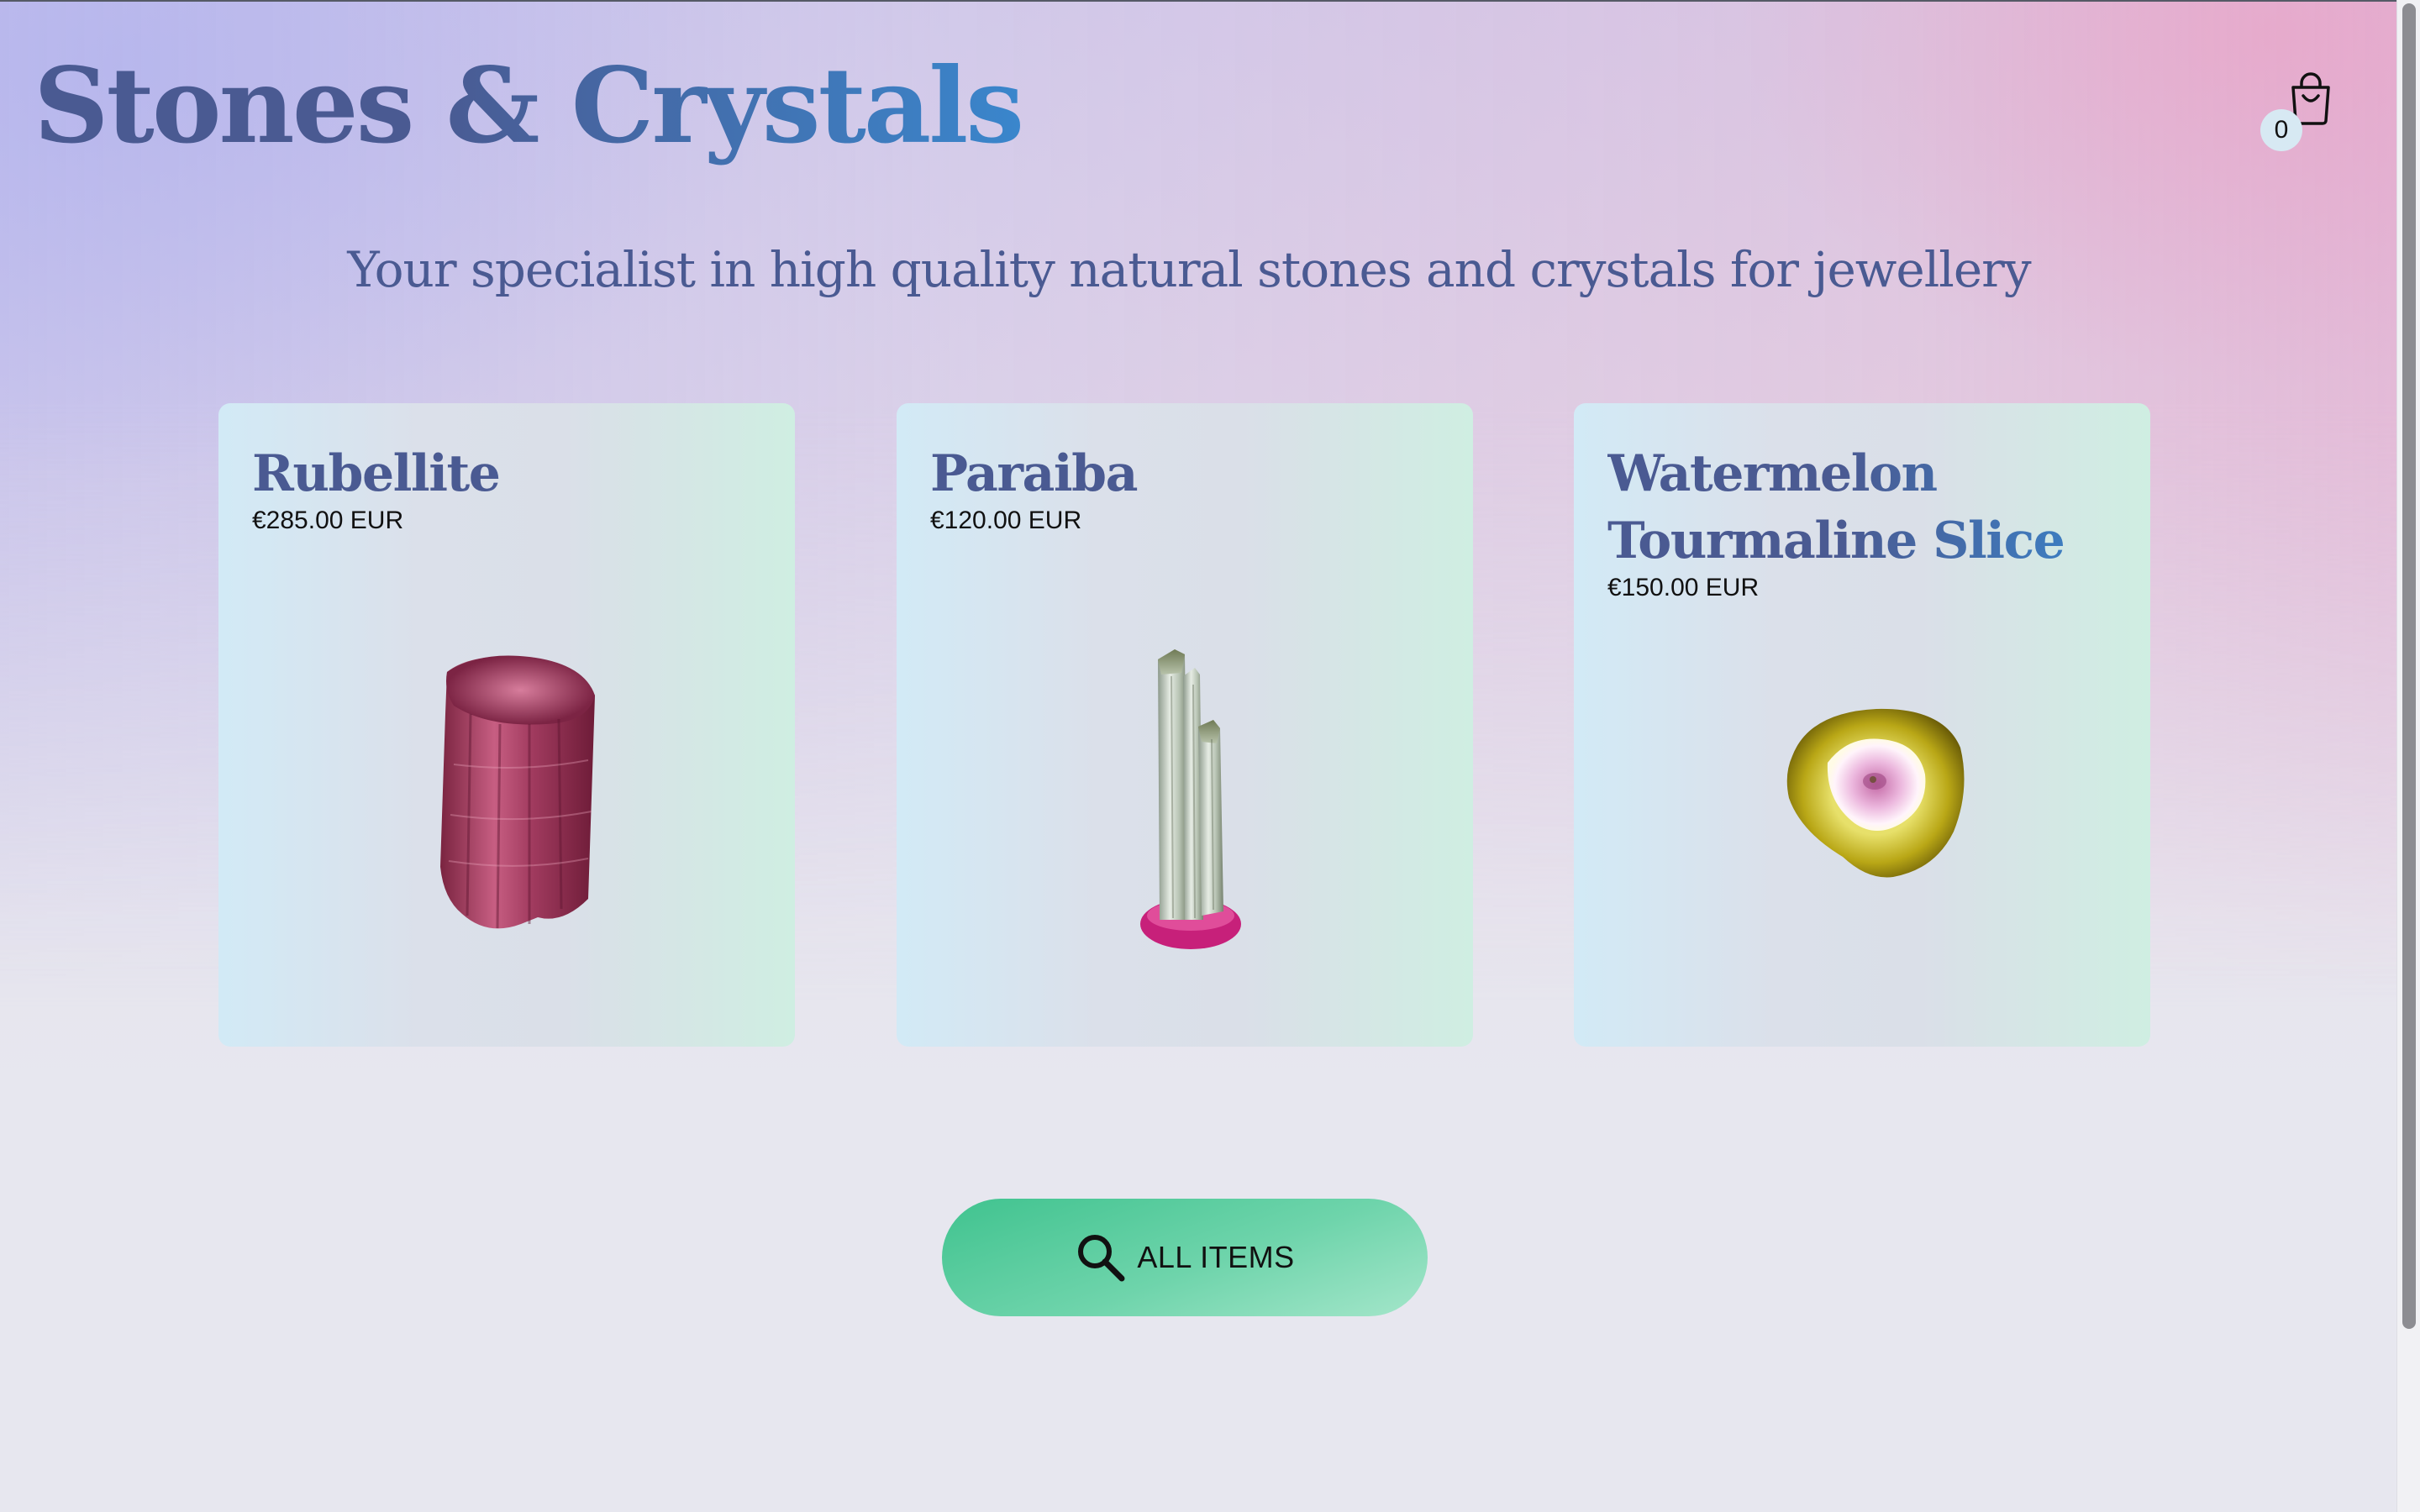 The height and width of the screenshot is (1512, 2420). I want to click on all-items-button: ALL ITEMS, so click(1185, 1257).